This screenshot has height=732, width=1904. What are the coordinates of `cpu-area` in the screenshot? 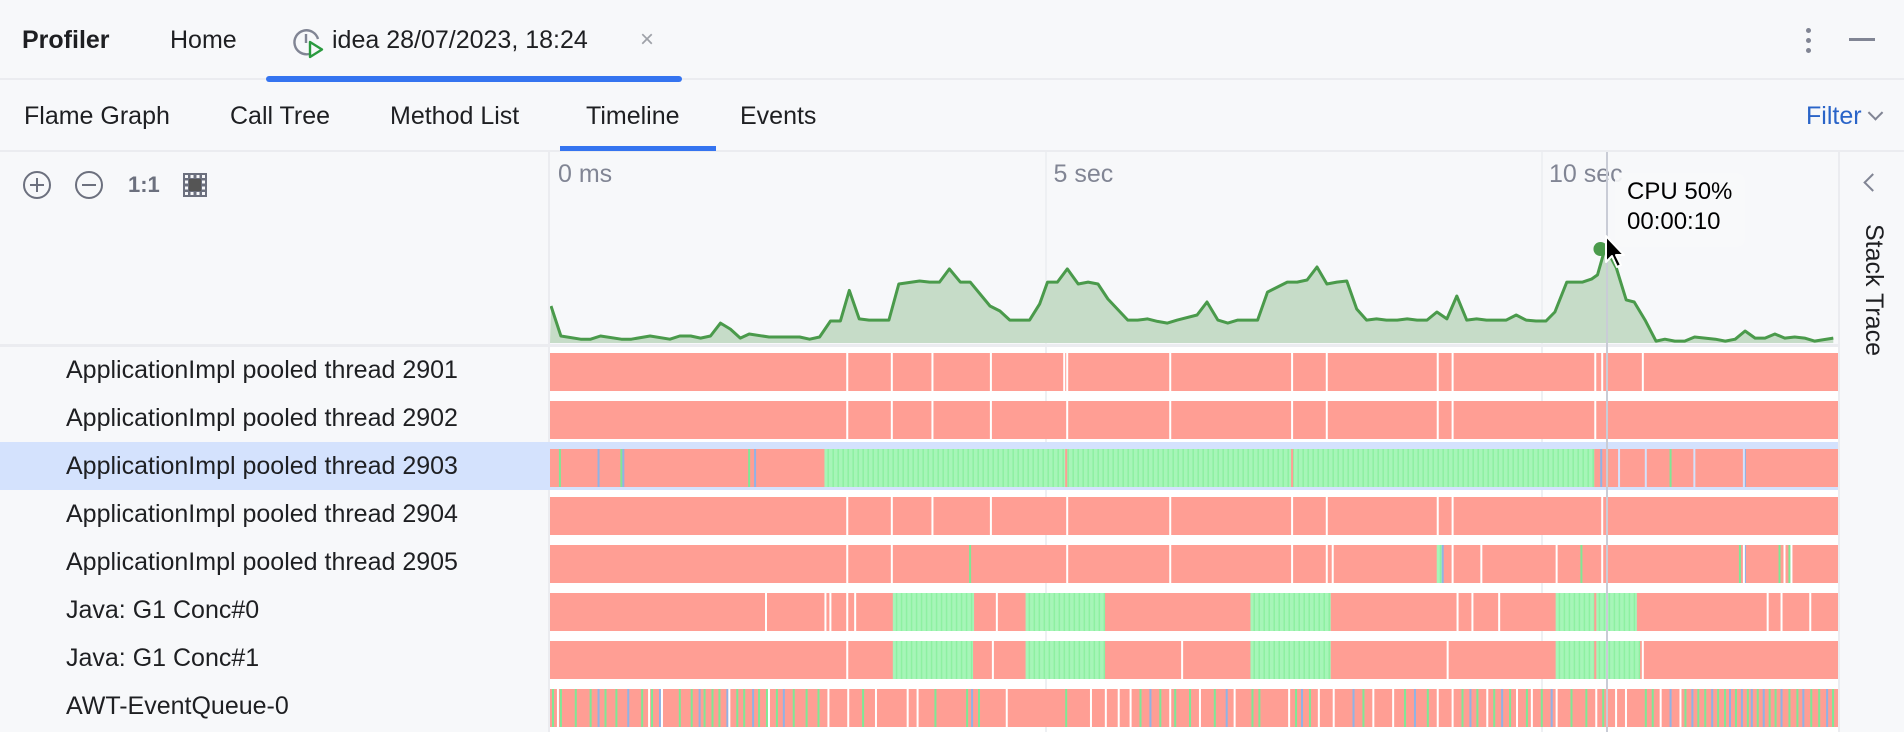 It's located at (1192, 295).